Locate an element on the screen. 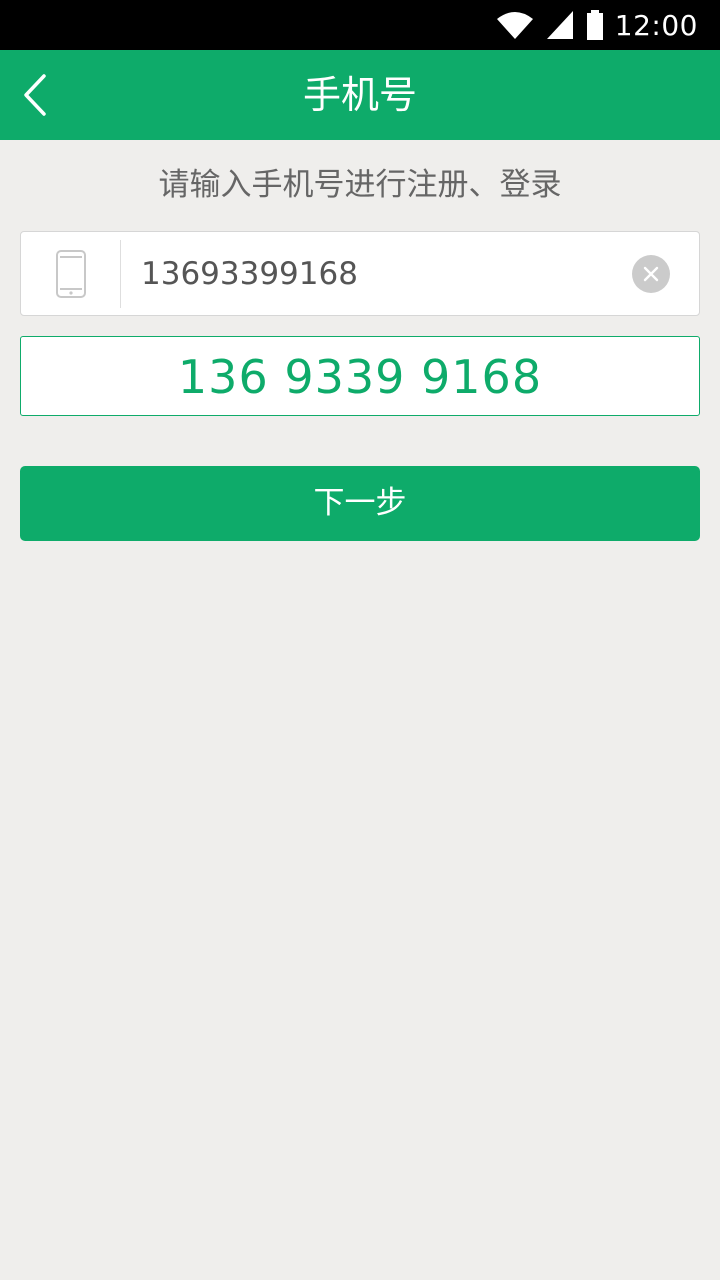  app-bar: 手机号 is located at coordinates (360, 95).